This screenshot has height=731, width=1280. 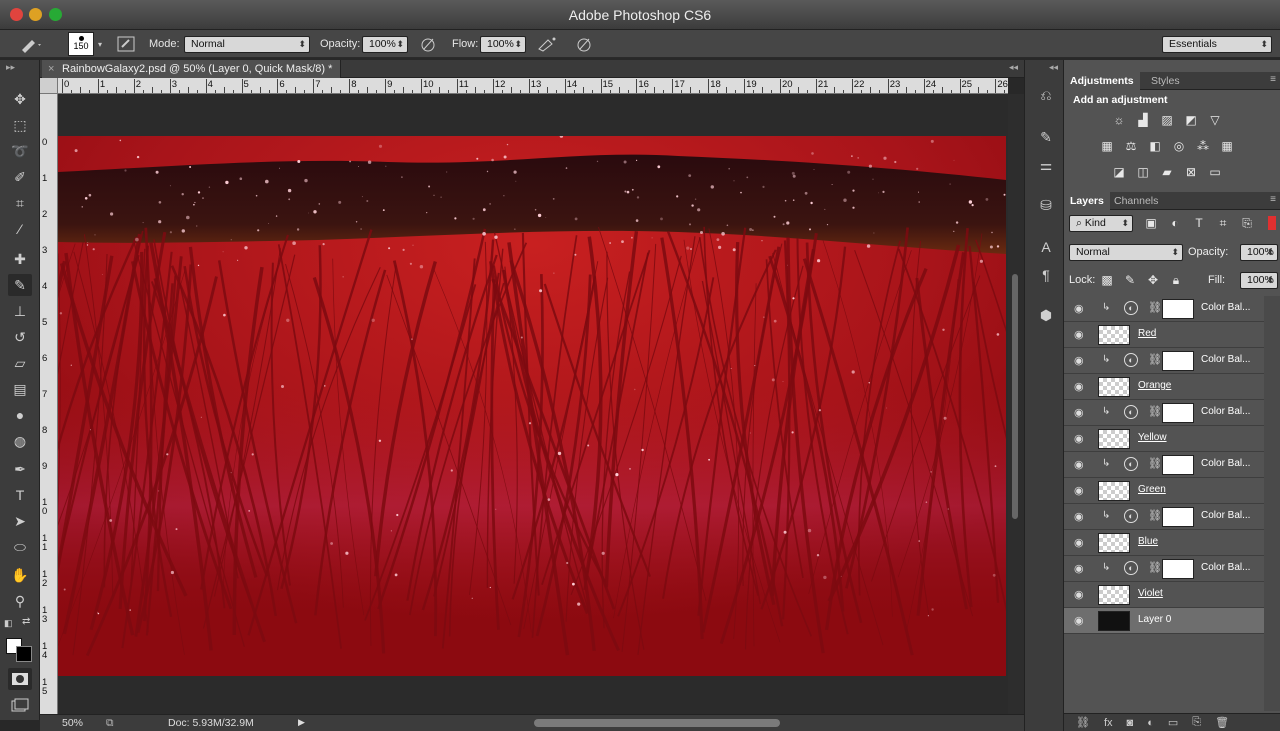 What do you see at coordinates (1150, 593) in the screenshot?
I see `layer-name: Violet` at bounding box center [1150, 593].